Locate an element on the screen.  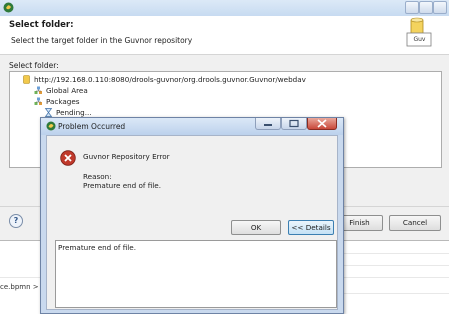
wizard-title-bar is located at coordinates (224, 8).